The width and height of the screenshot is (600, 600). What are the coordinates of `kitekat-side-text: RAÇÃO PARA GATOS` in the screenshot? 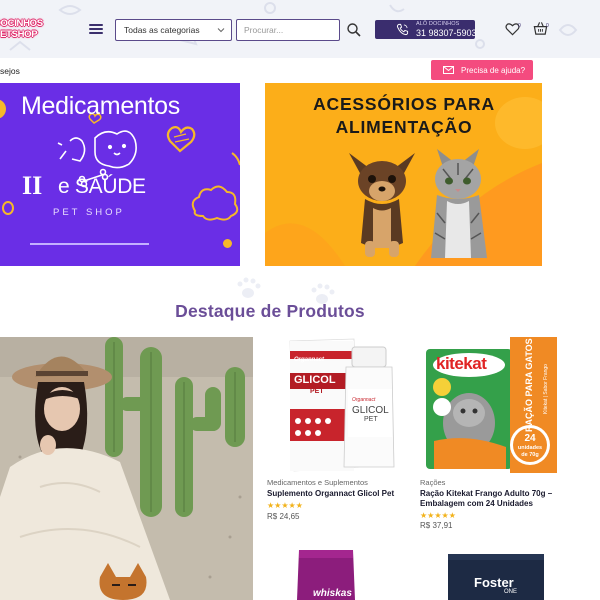 It's located at (529, 385).